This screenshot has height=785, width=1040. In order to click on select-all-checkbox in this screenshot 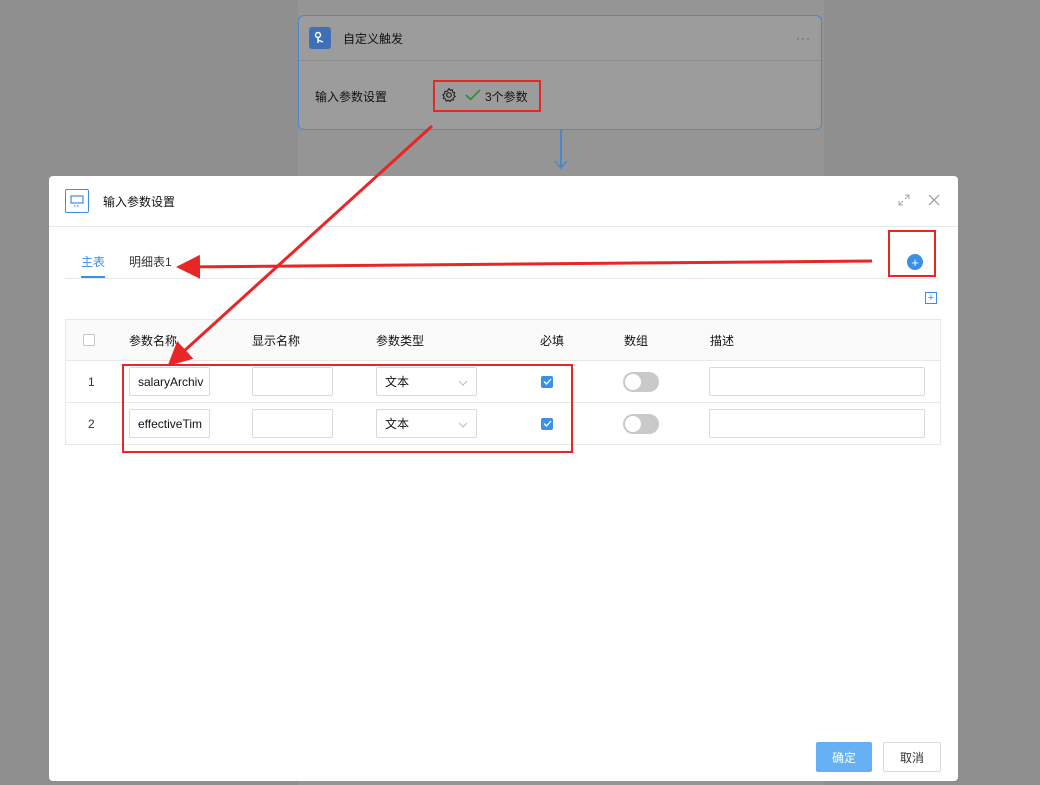, I will do `click(89, 340)`.